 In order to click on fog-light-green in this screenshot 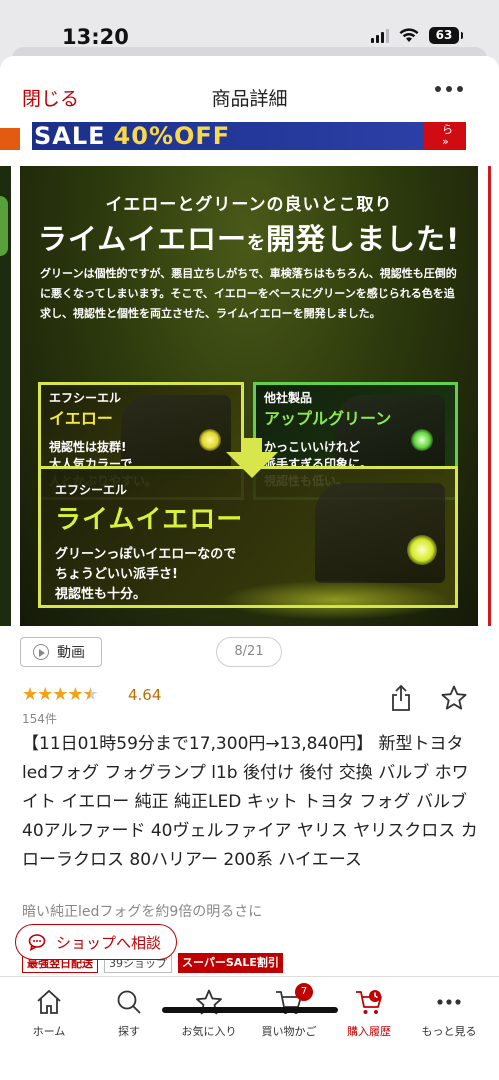, I will do `click(422, 440)`.